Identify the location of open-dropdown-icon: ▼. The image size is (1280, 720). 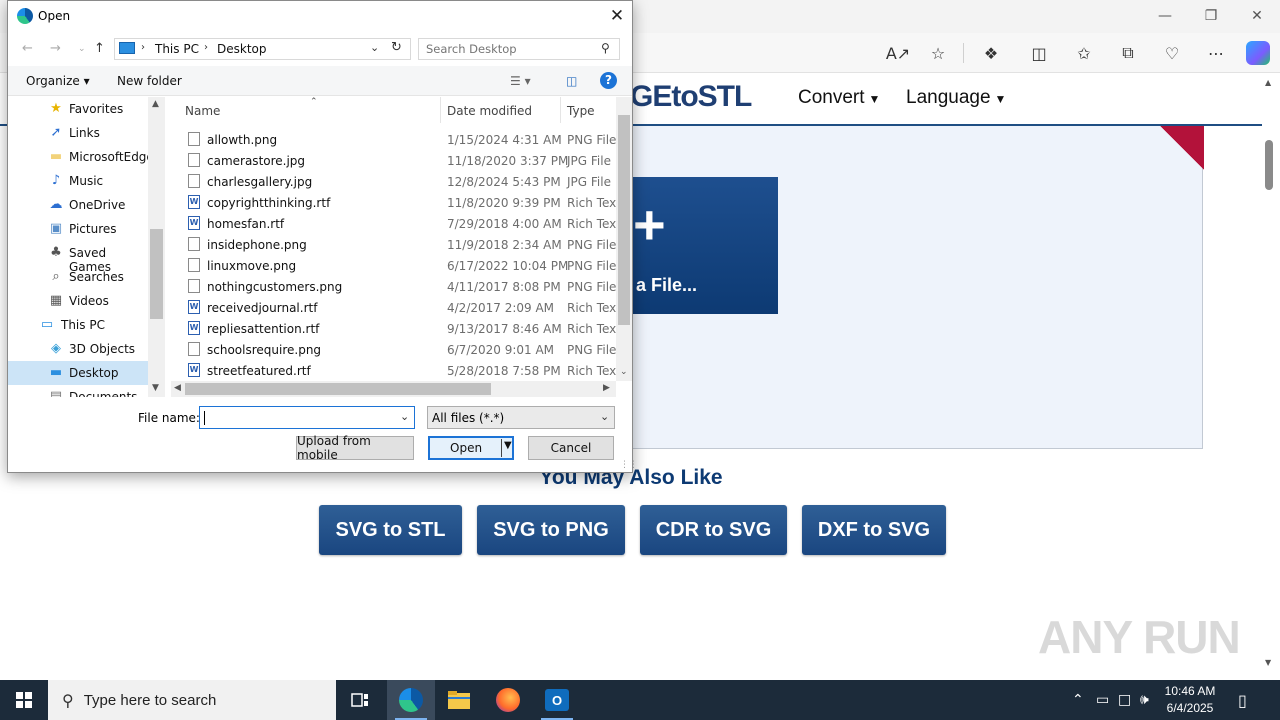
(508, 445).